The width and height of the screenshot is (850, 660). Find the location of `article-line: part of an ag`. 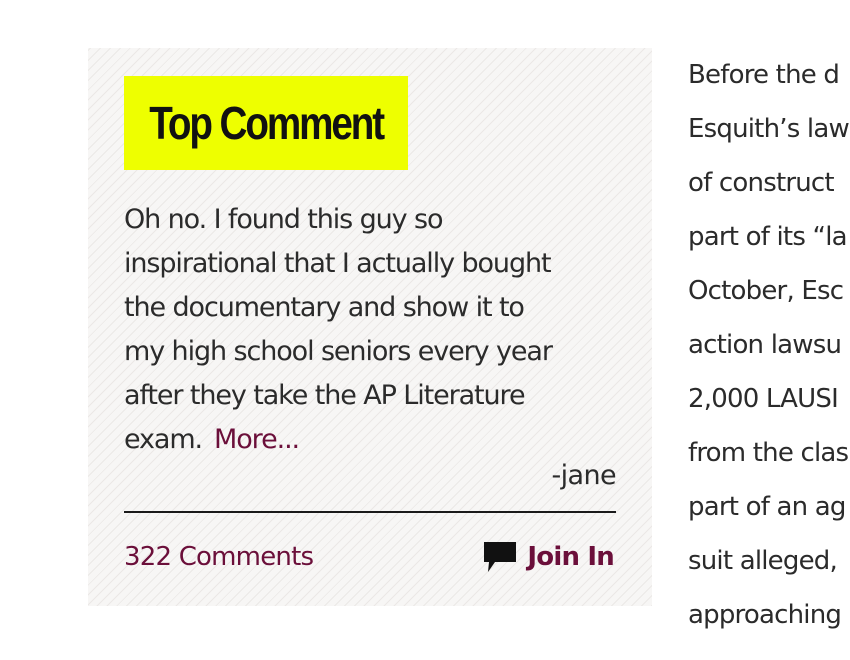

article-line: part of an ag is located at coordinates (767, 507).